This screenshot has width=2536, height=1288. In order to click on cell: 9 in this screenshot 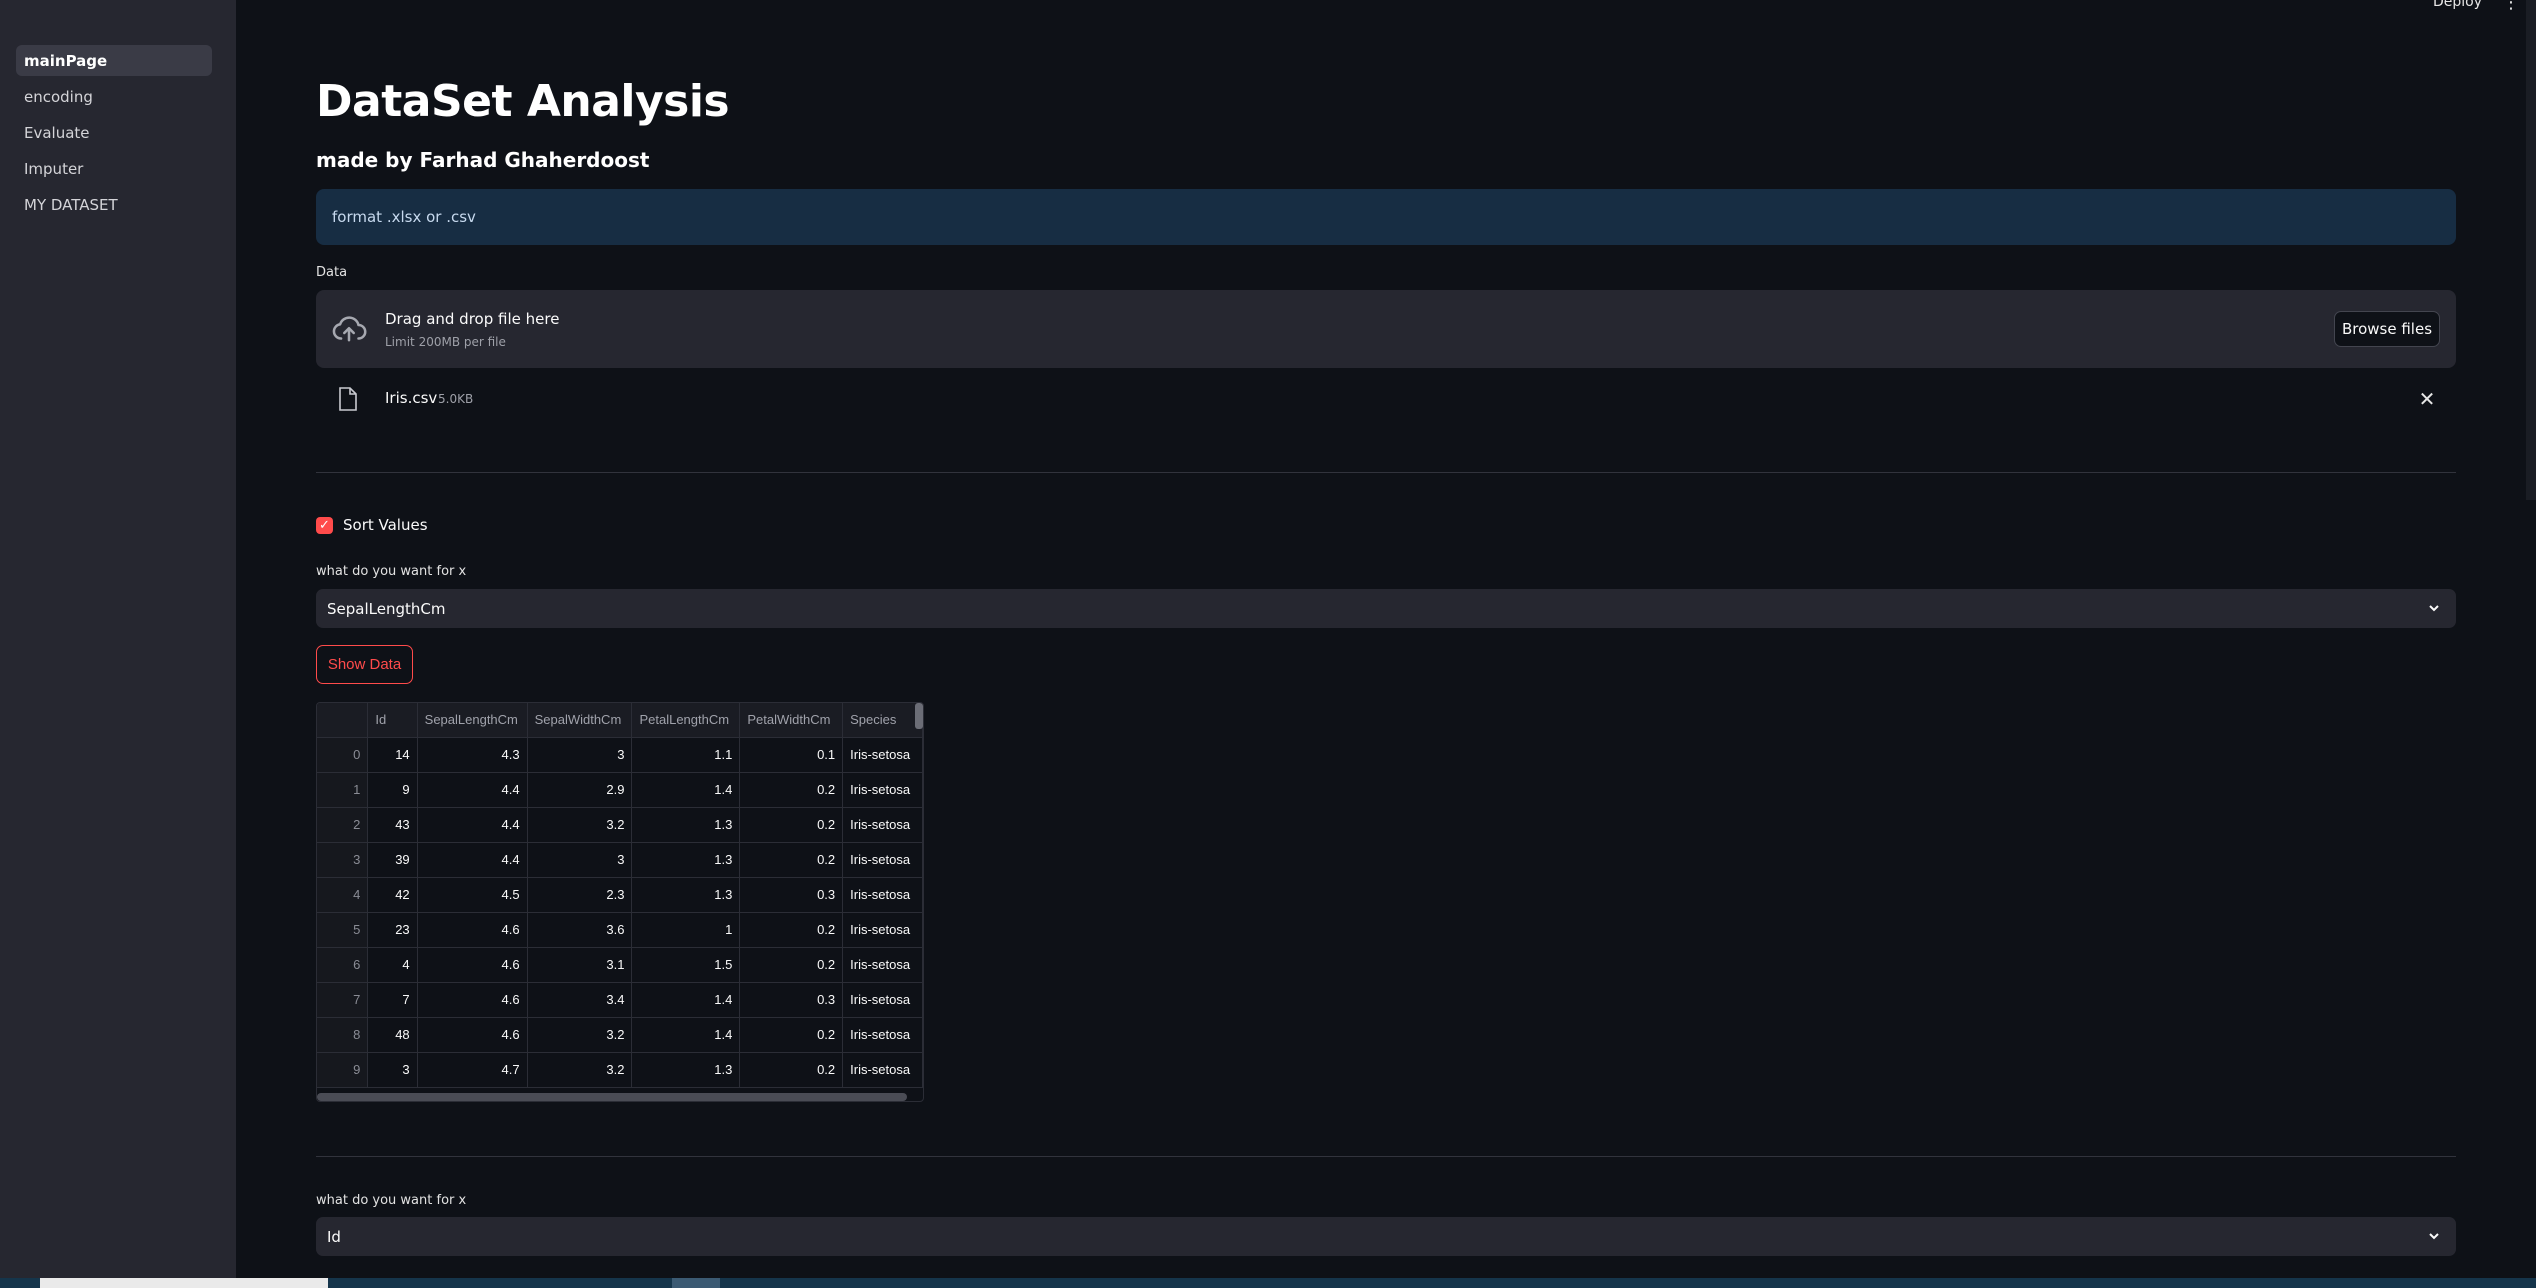, I will do `click(392, 790)`.